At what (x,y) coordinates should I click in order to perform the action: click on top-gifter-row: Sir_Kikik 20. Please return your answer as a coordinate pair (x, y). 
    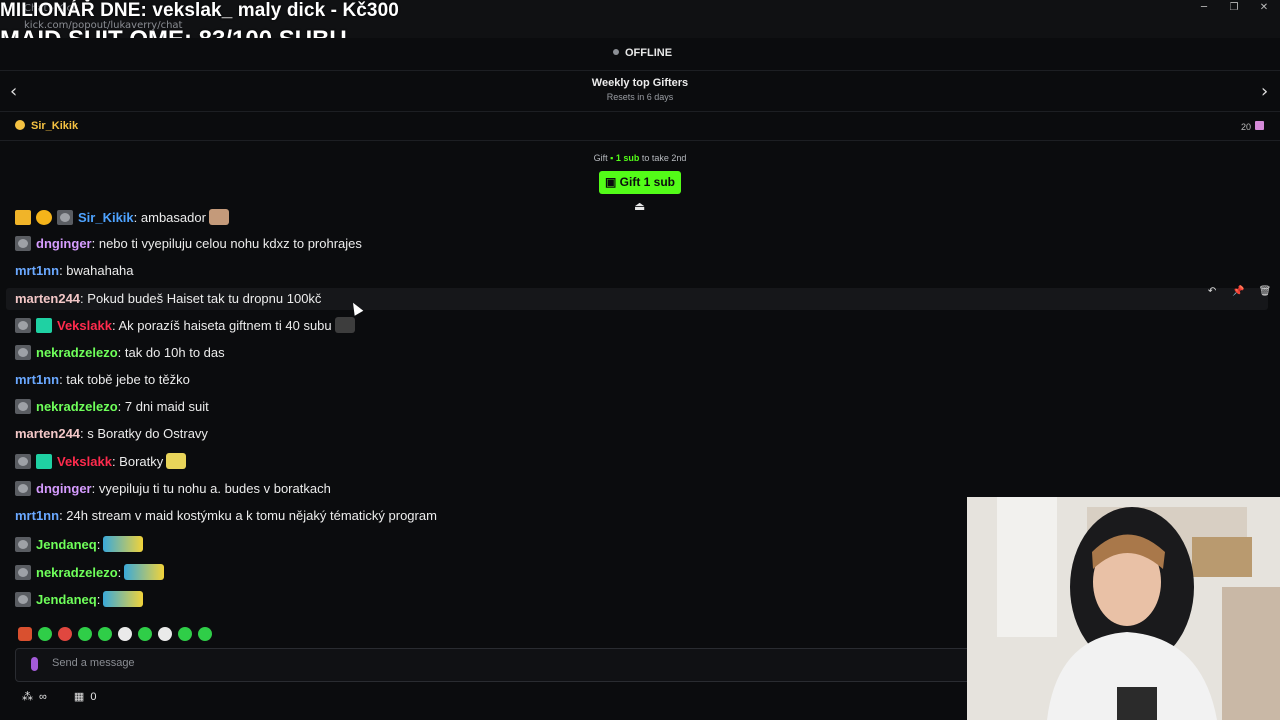
    Looking at the image, I should click on (640, 126).